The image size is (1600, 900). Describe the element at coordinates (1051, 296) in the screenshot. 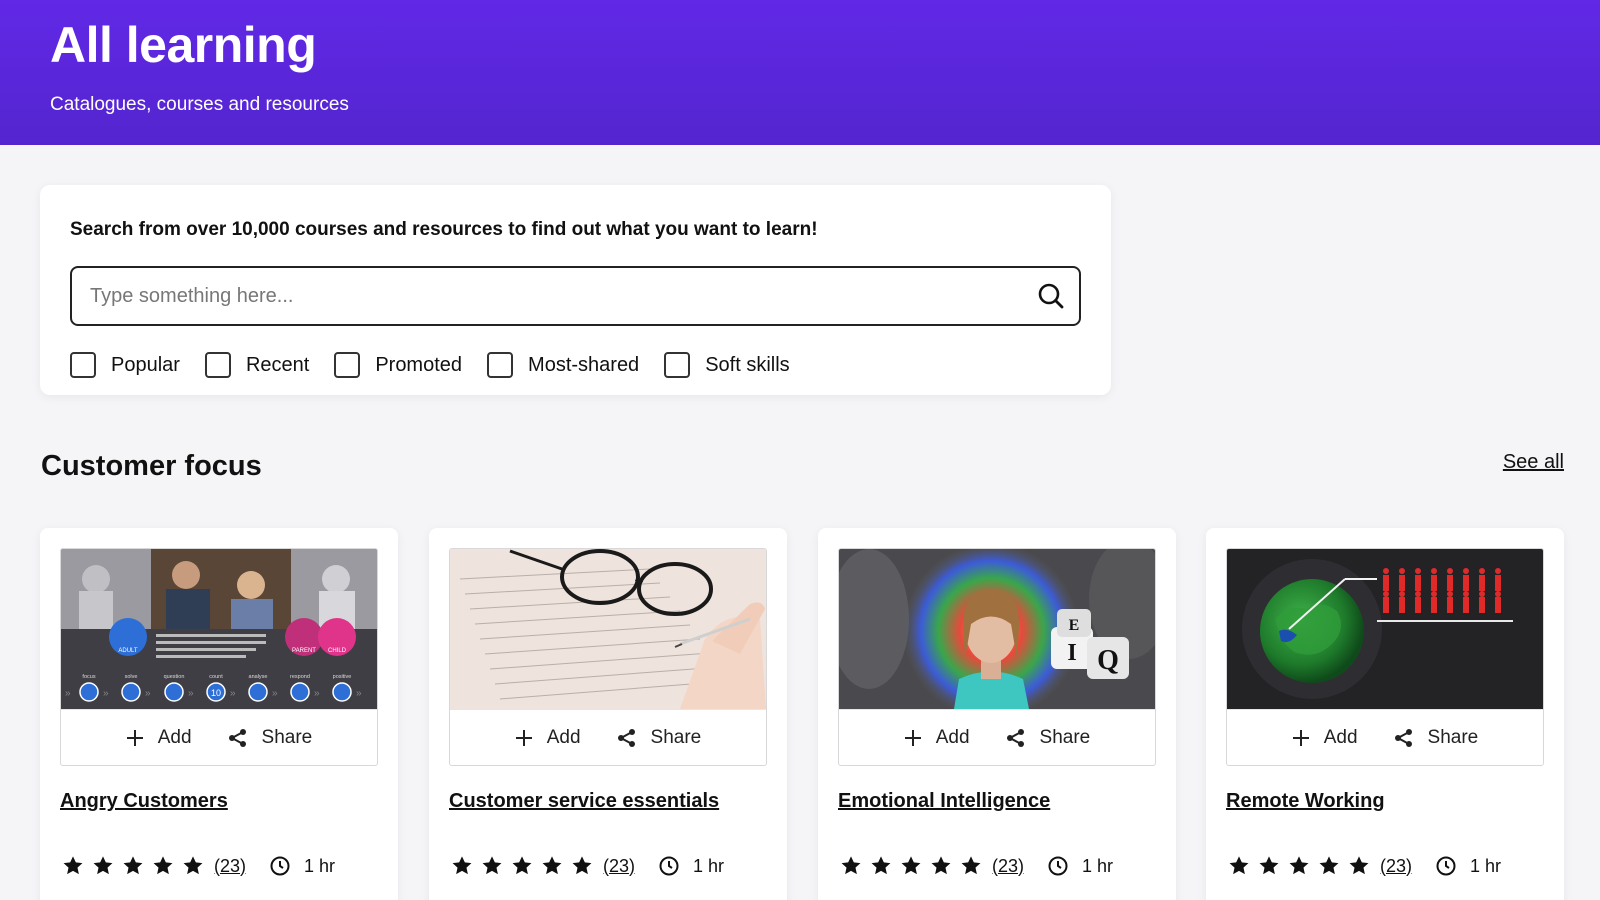

I see `search-icon` at that location.